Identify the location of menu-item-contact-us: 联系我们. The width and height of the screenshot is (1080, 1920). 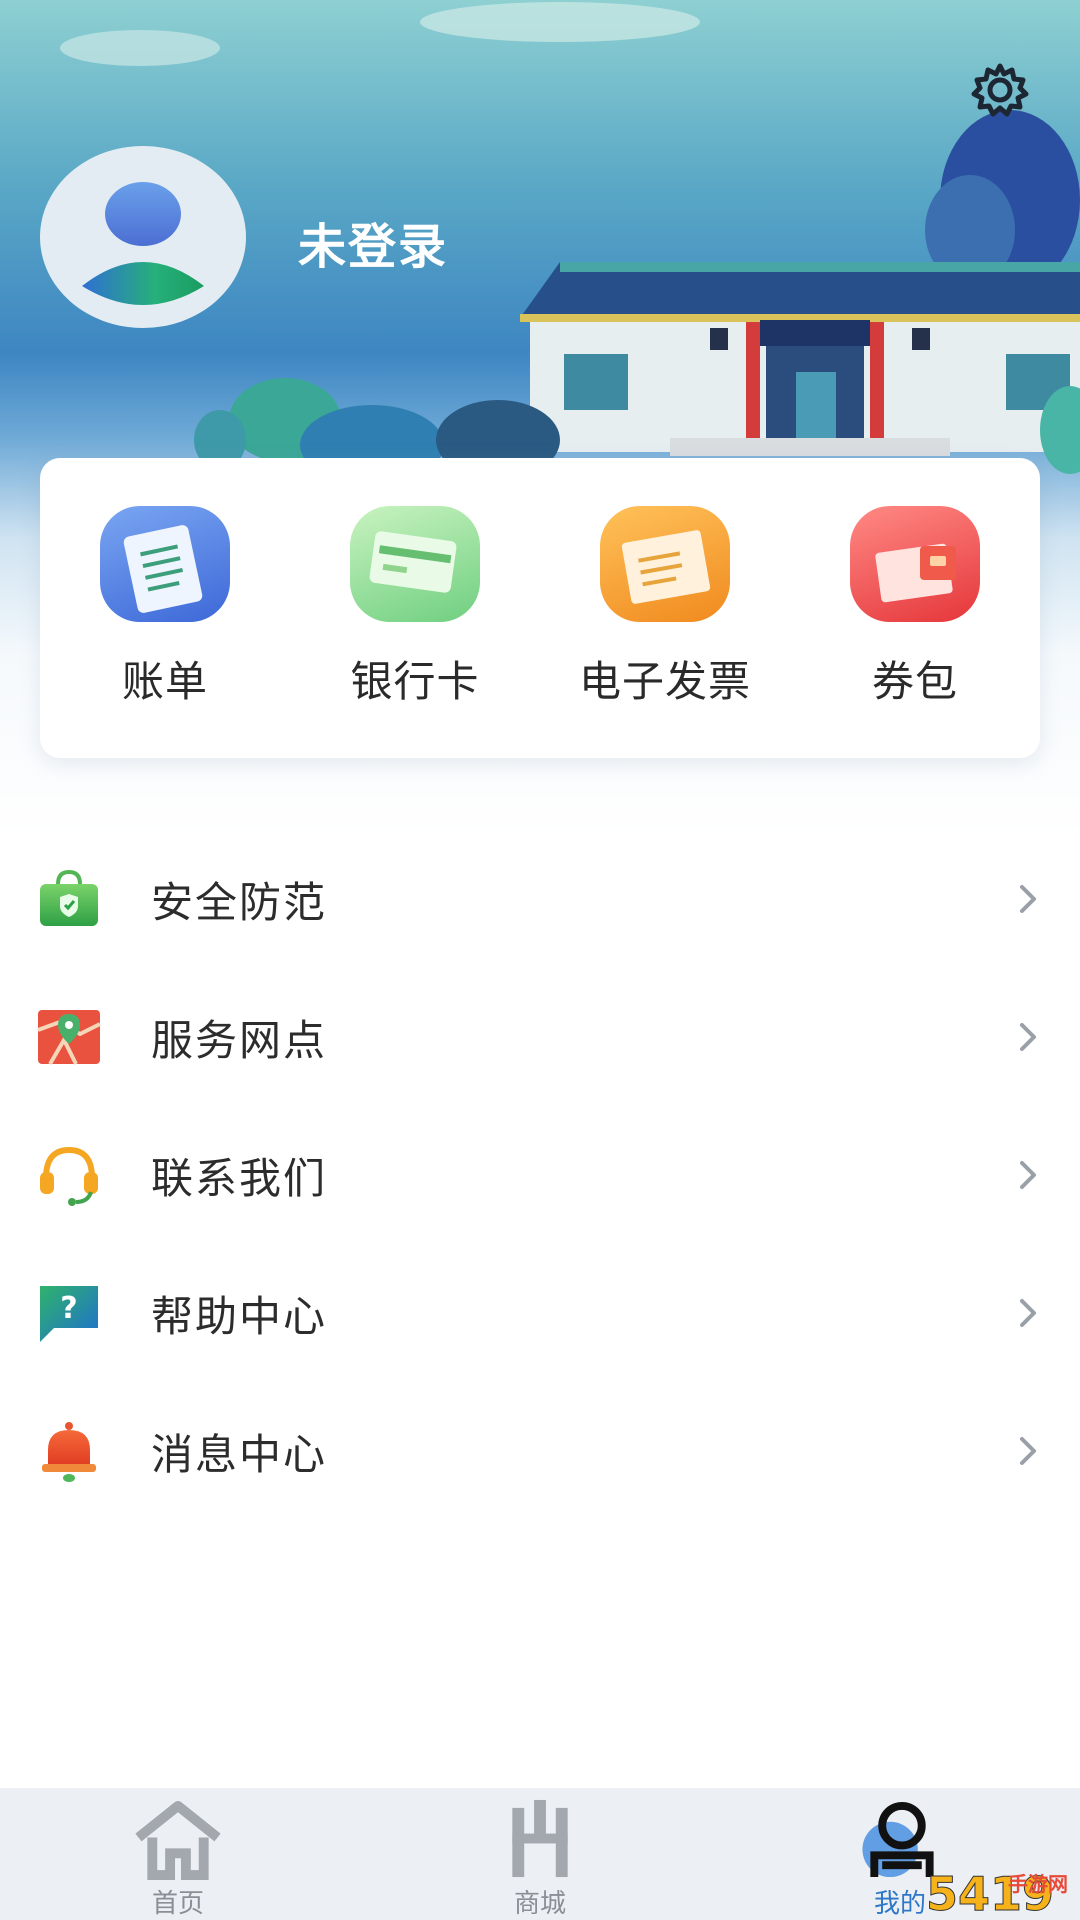
(540, 1175).